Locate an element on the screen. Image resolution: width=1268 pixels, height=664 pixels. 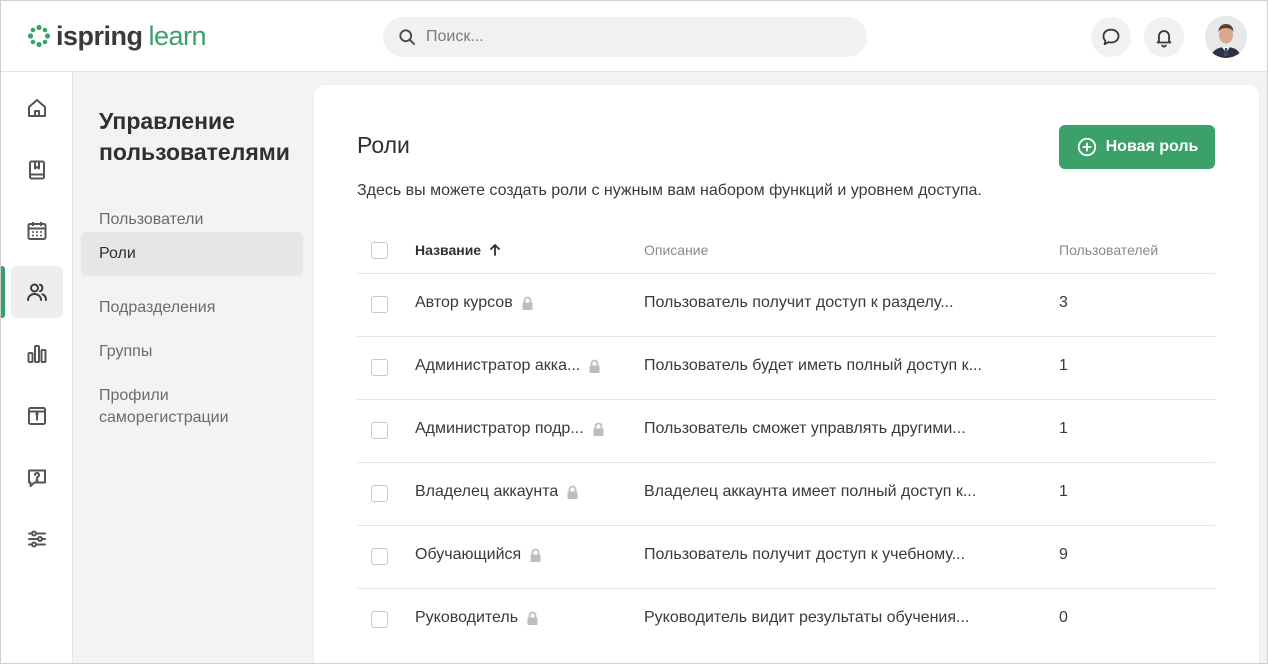
calendar-icon is located at coordinates (37, 231).